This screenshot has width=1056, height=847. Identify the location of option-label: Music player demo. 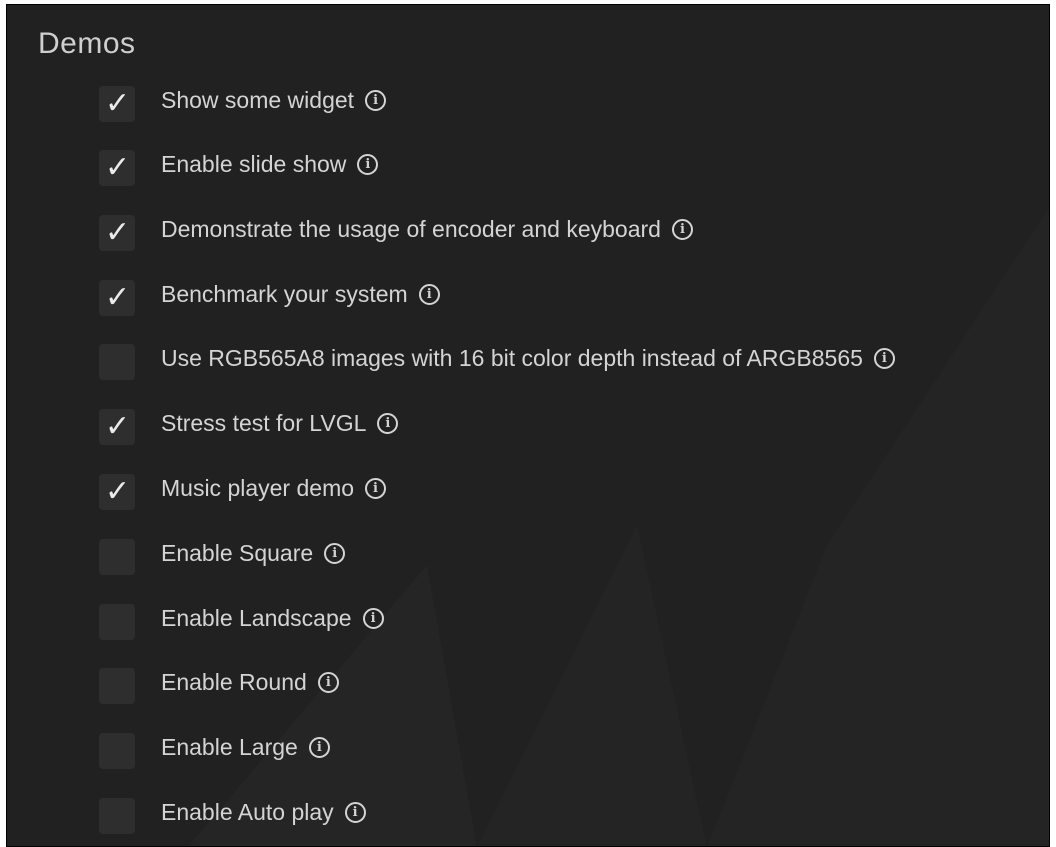
(258, 487).